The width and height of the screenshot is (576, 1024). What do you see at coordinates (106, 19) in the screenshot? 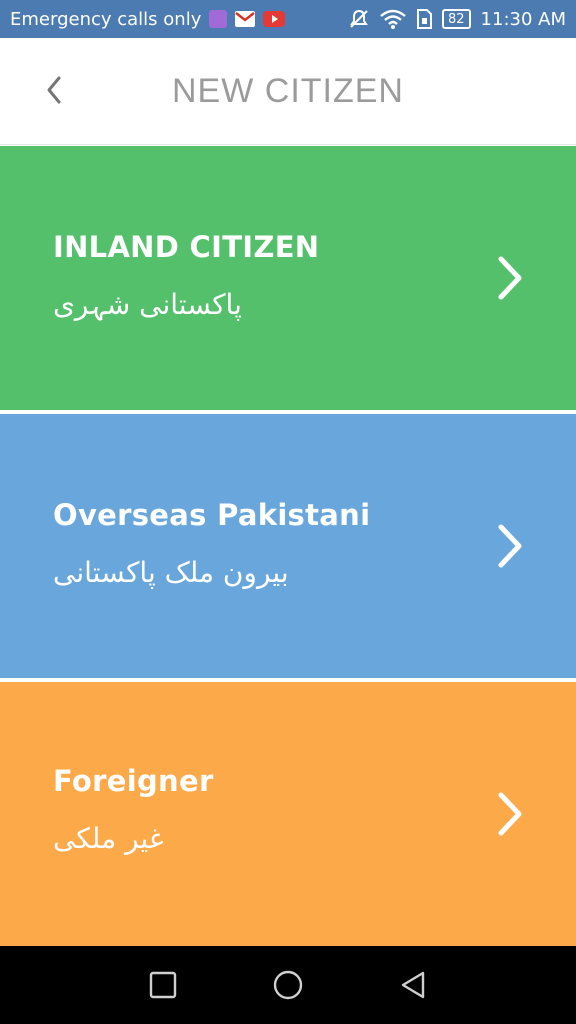
I see `carrier-text: Emergency calls only` at bounding box center [106, 19].